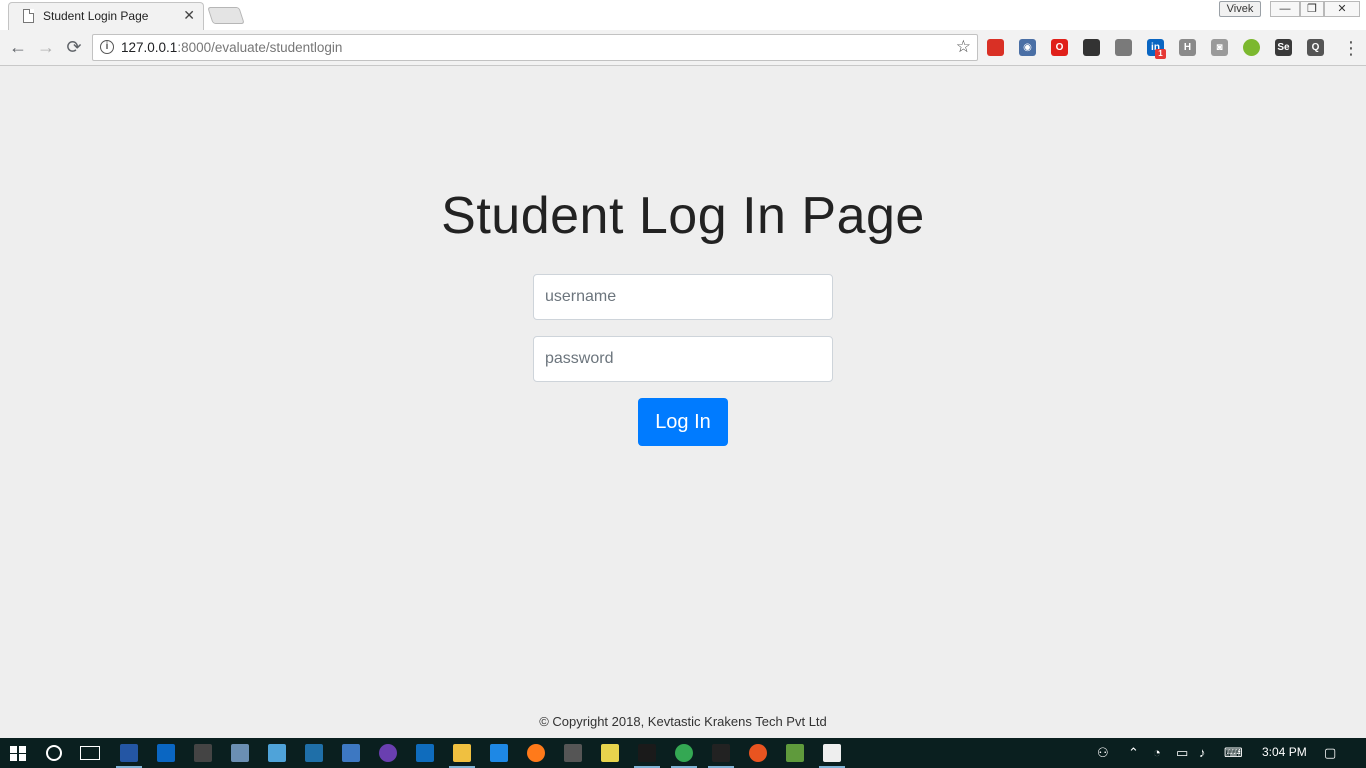 This screenshot has width=1366, height=768. Describe the element at coordinates (203, 753) in the screenshot. I see `calculator-icon` at that location.